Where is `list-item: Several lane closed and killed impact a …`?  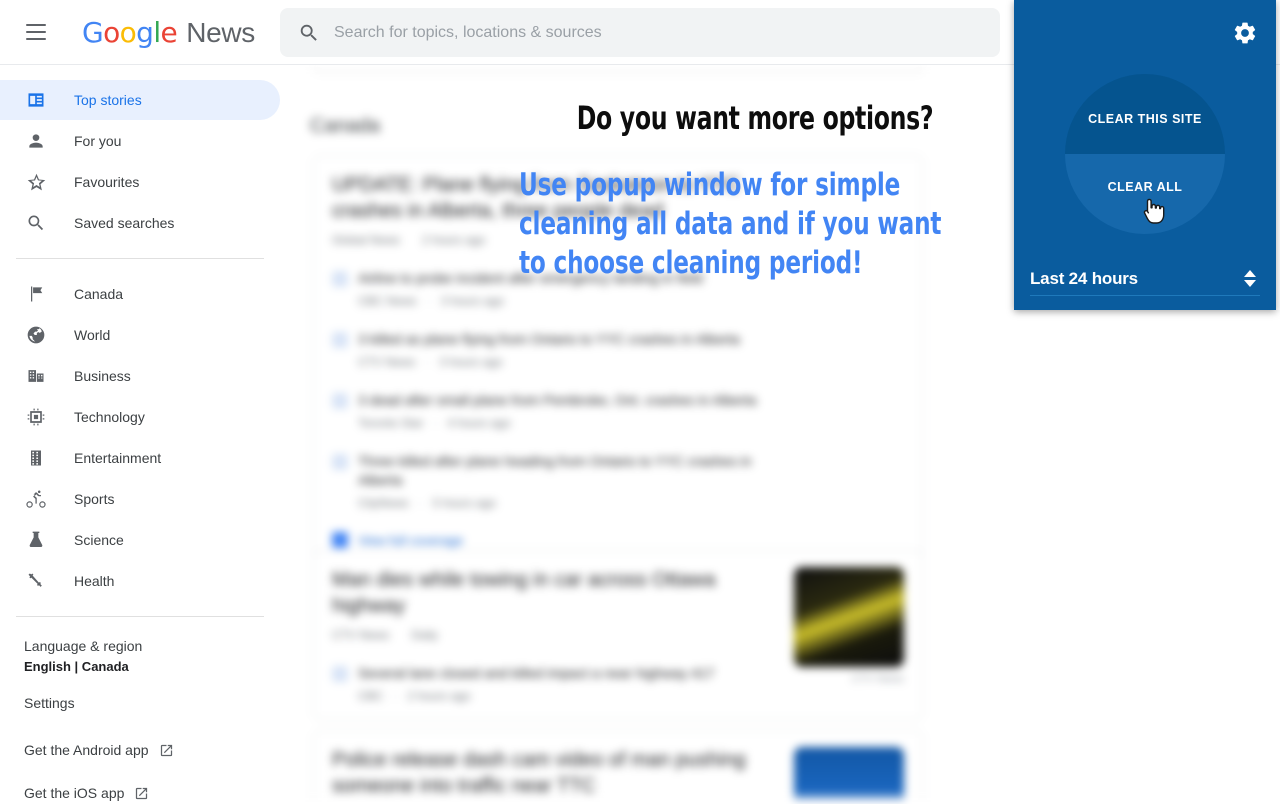 list-item: Several lane closed and killed impact a … is located at coordinates (563, 683).